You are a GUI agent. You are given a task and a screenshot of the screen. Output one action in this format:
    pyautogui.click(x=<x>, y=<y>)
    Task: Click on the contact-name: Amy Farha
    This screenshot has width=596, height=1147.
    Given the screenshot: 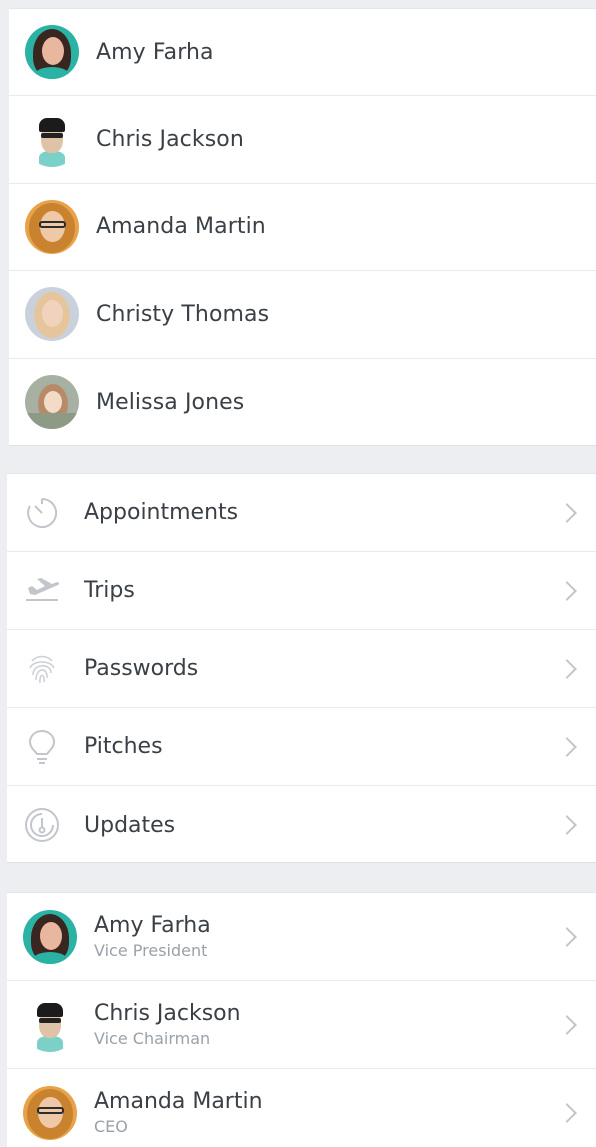 What is the action you would take?
    pyautogui.click(x=152, y=925)
    